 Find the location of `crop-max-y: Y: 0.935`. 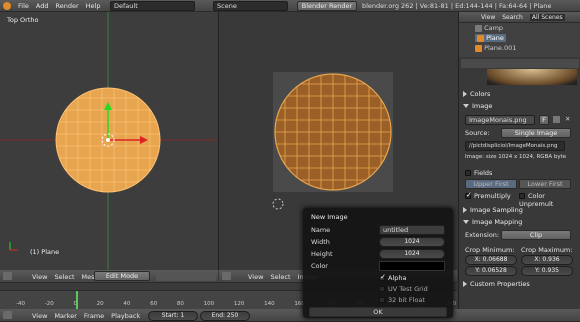

crop-max-y: Y: 0.935 is located at coordinates (547, 271).